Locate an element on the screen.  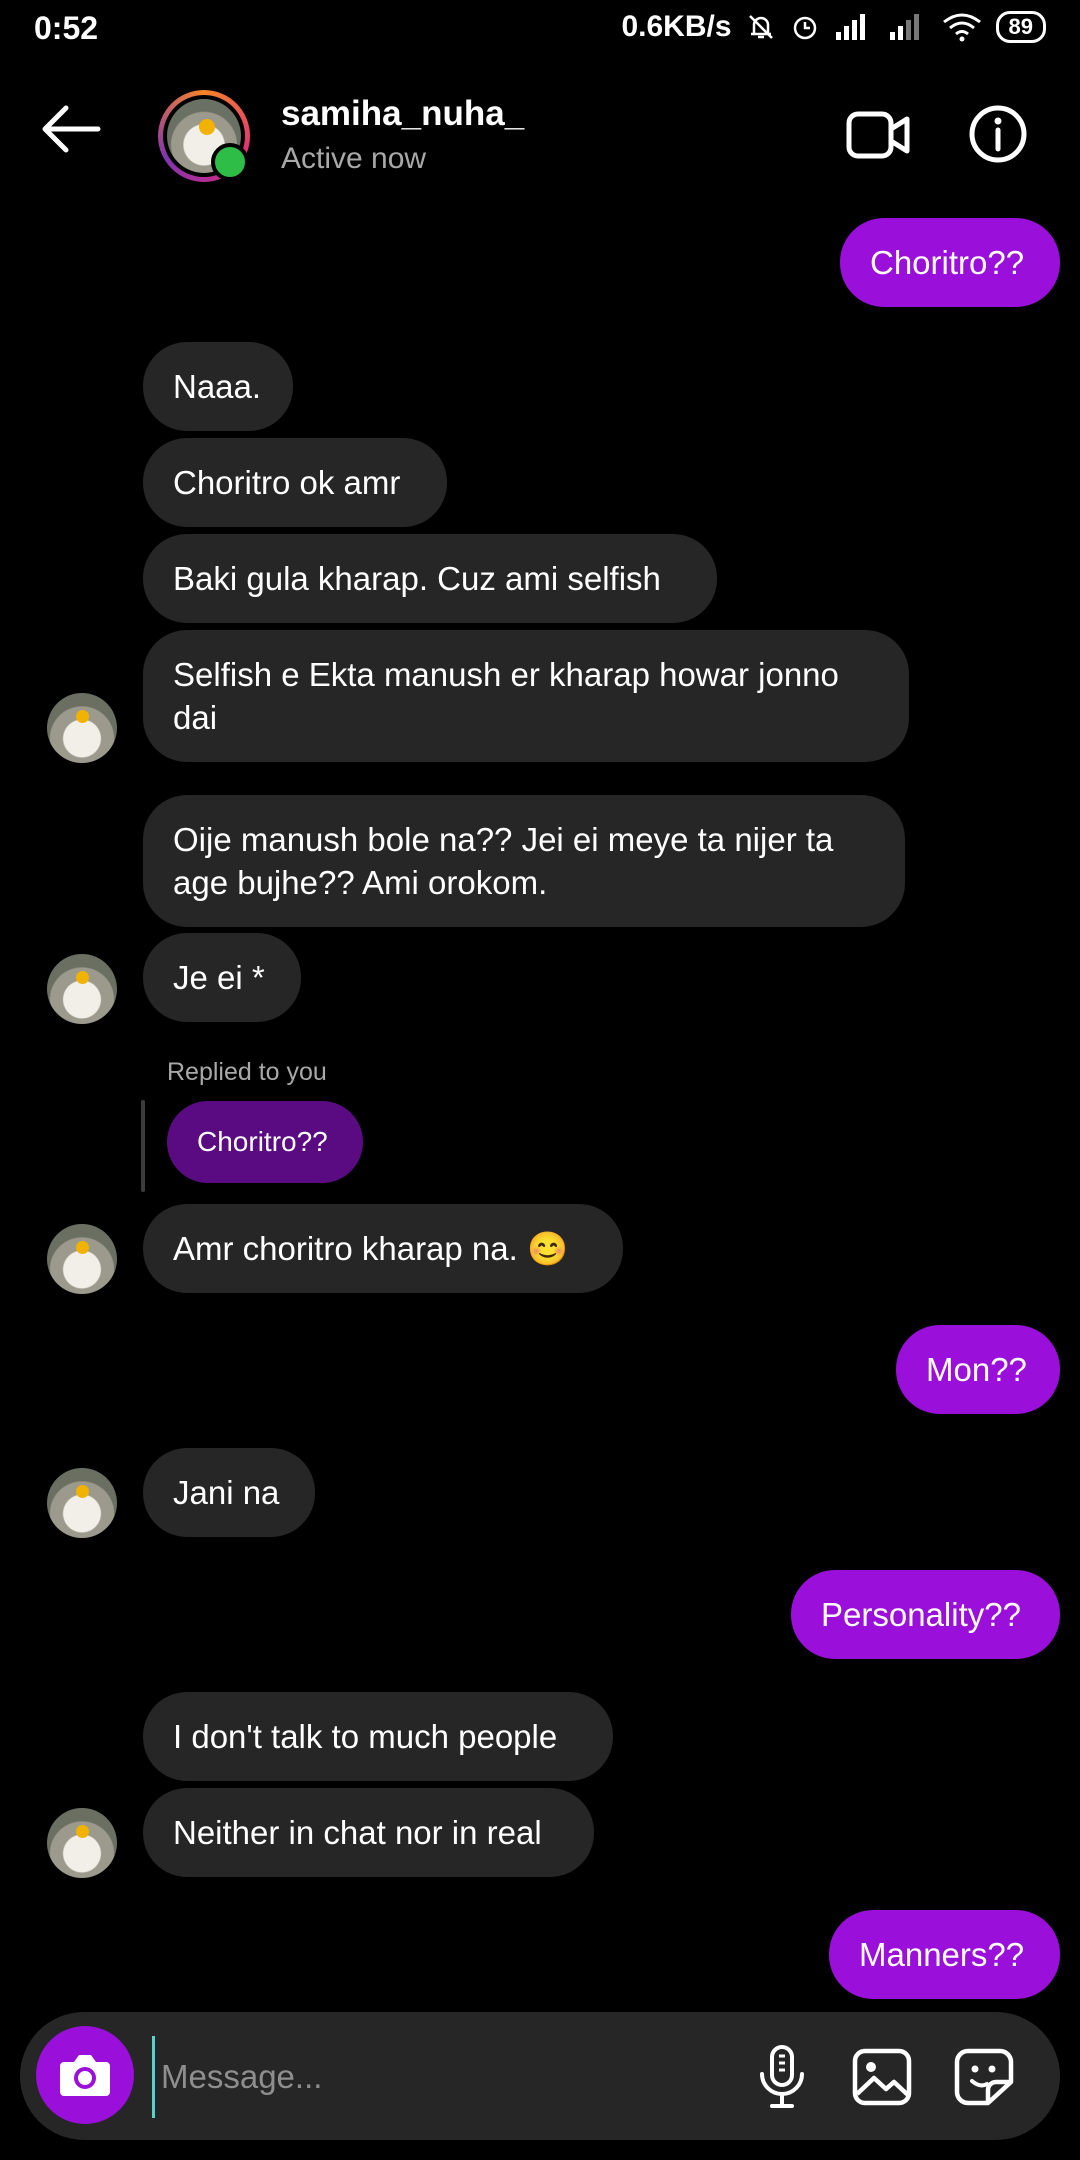
message-bubble-incoming: Neither in chat nor in real is located at coordinates (368, 1832).